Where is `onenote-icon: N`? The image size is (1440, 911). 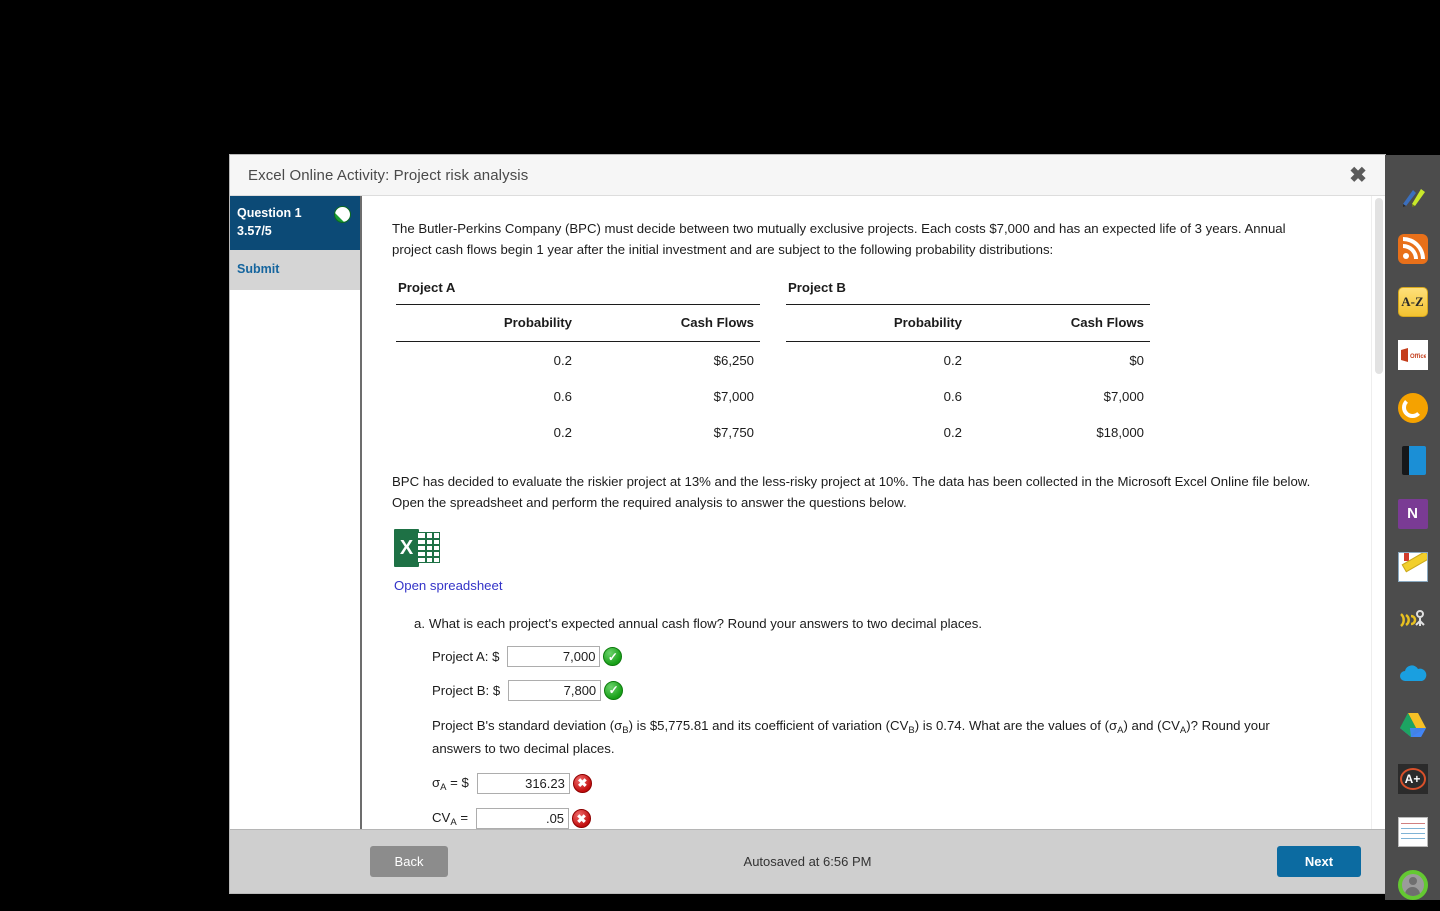 onenote-icon: N is located at coordinates (1413, 513).